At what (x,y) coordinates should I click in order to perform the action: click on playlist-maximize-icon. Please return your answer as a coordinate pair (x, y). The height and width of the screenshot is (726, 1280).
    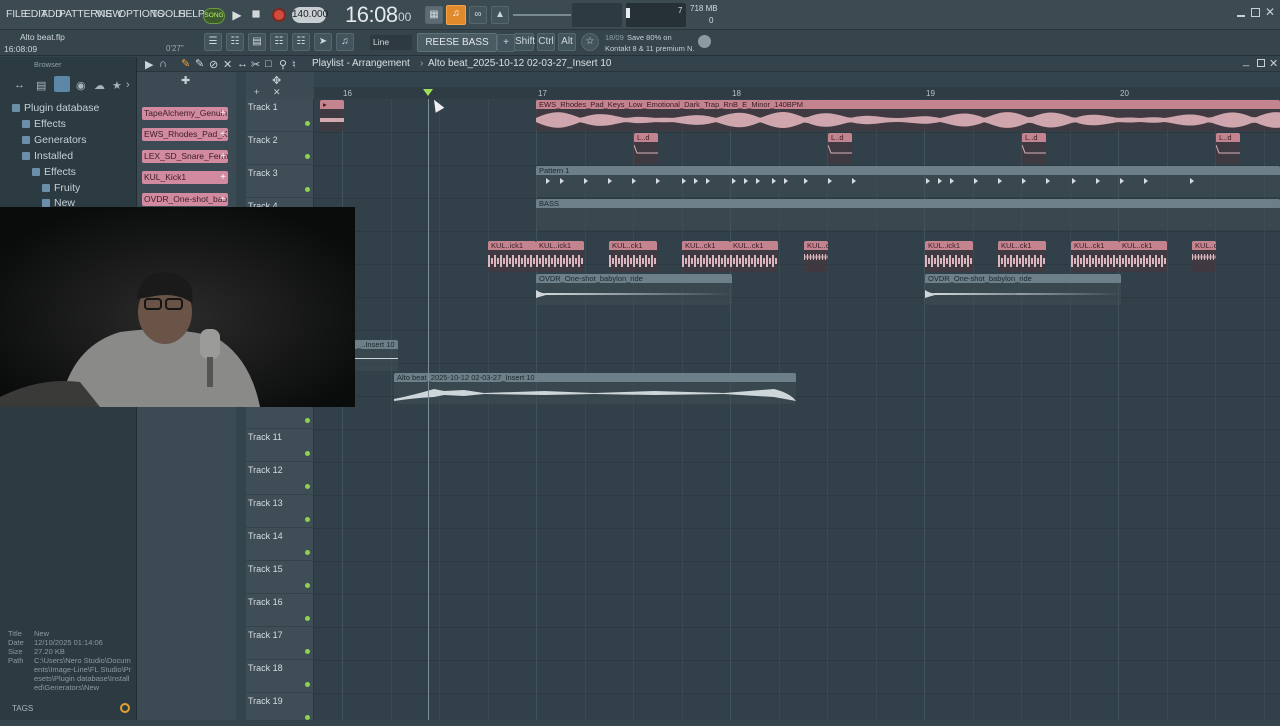
    Looking at the image, I should click on (1261, 63).